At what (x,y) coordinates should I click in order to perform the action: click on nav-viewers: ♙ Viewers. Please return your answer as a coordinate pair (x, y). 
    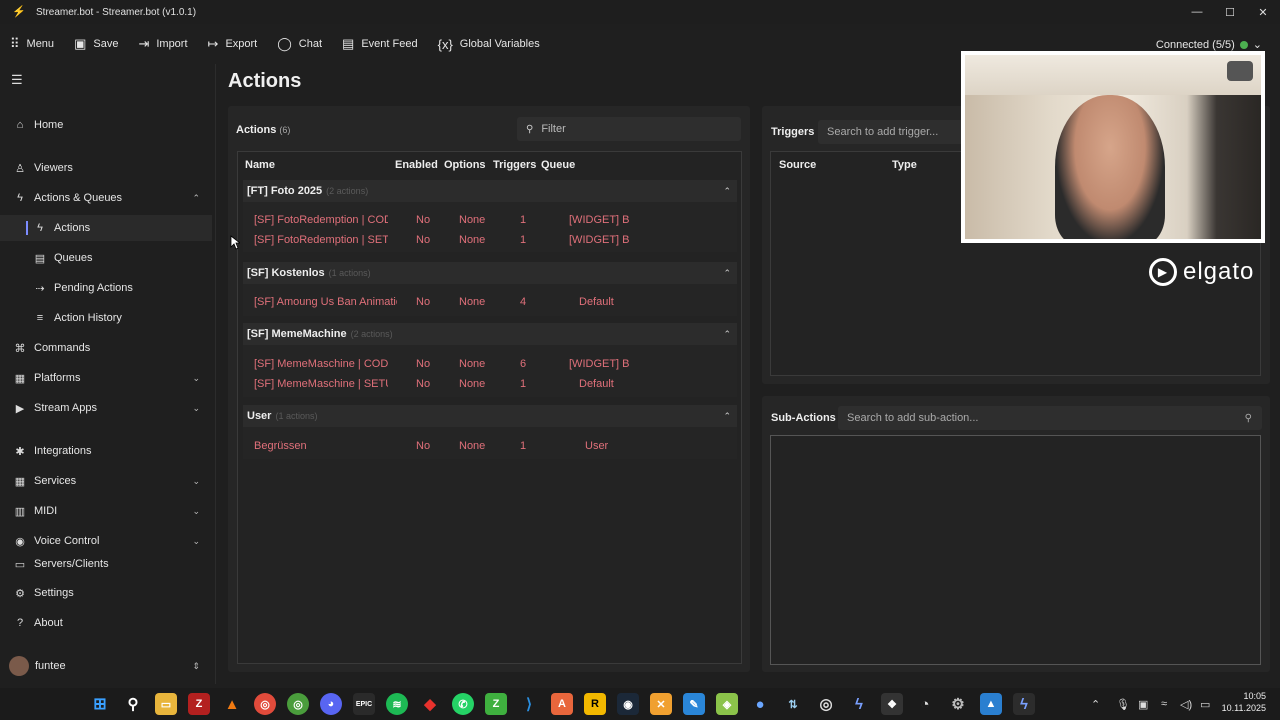
    Looking at the image, I should click on (106, 168).